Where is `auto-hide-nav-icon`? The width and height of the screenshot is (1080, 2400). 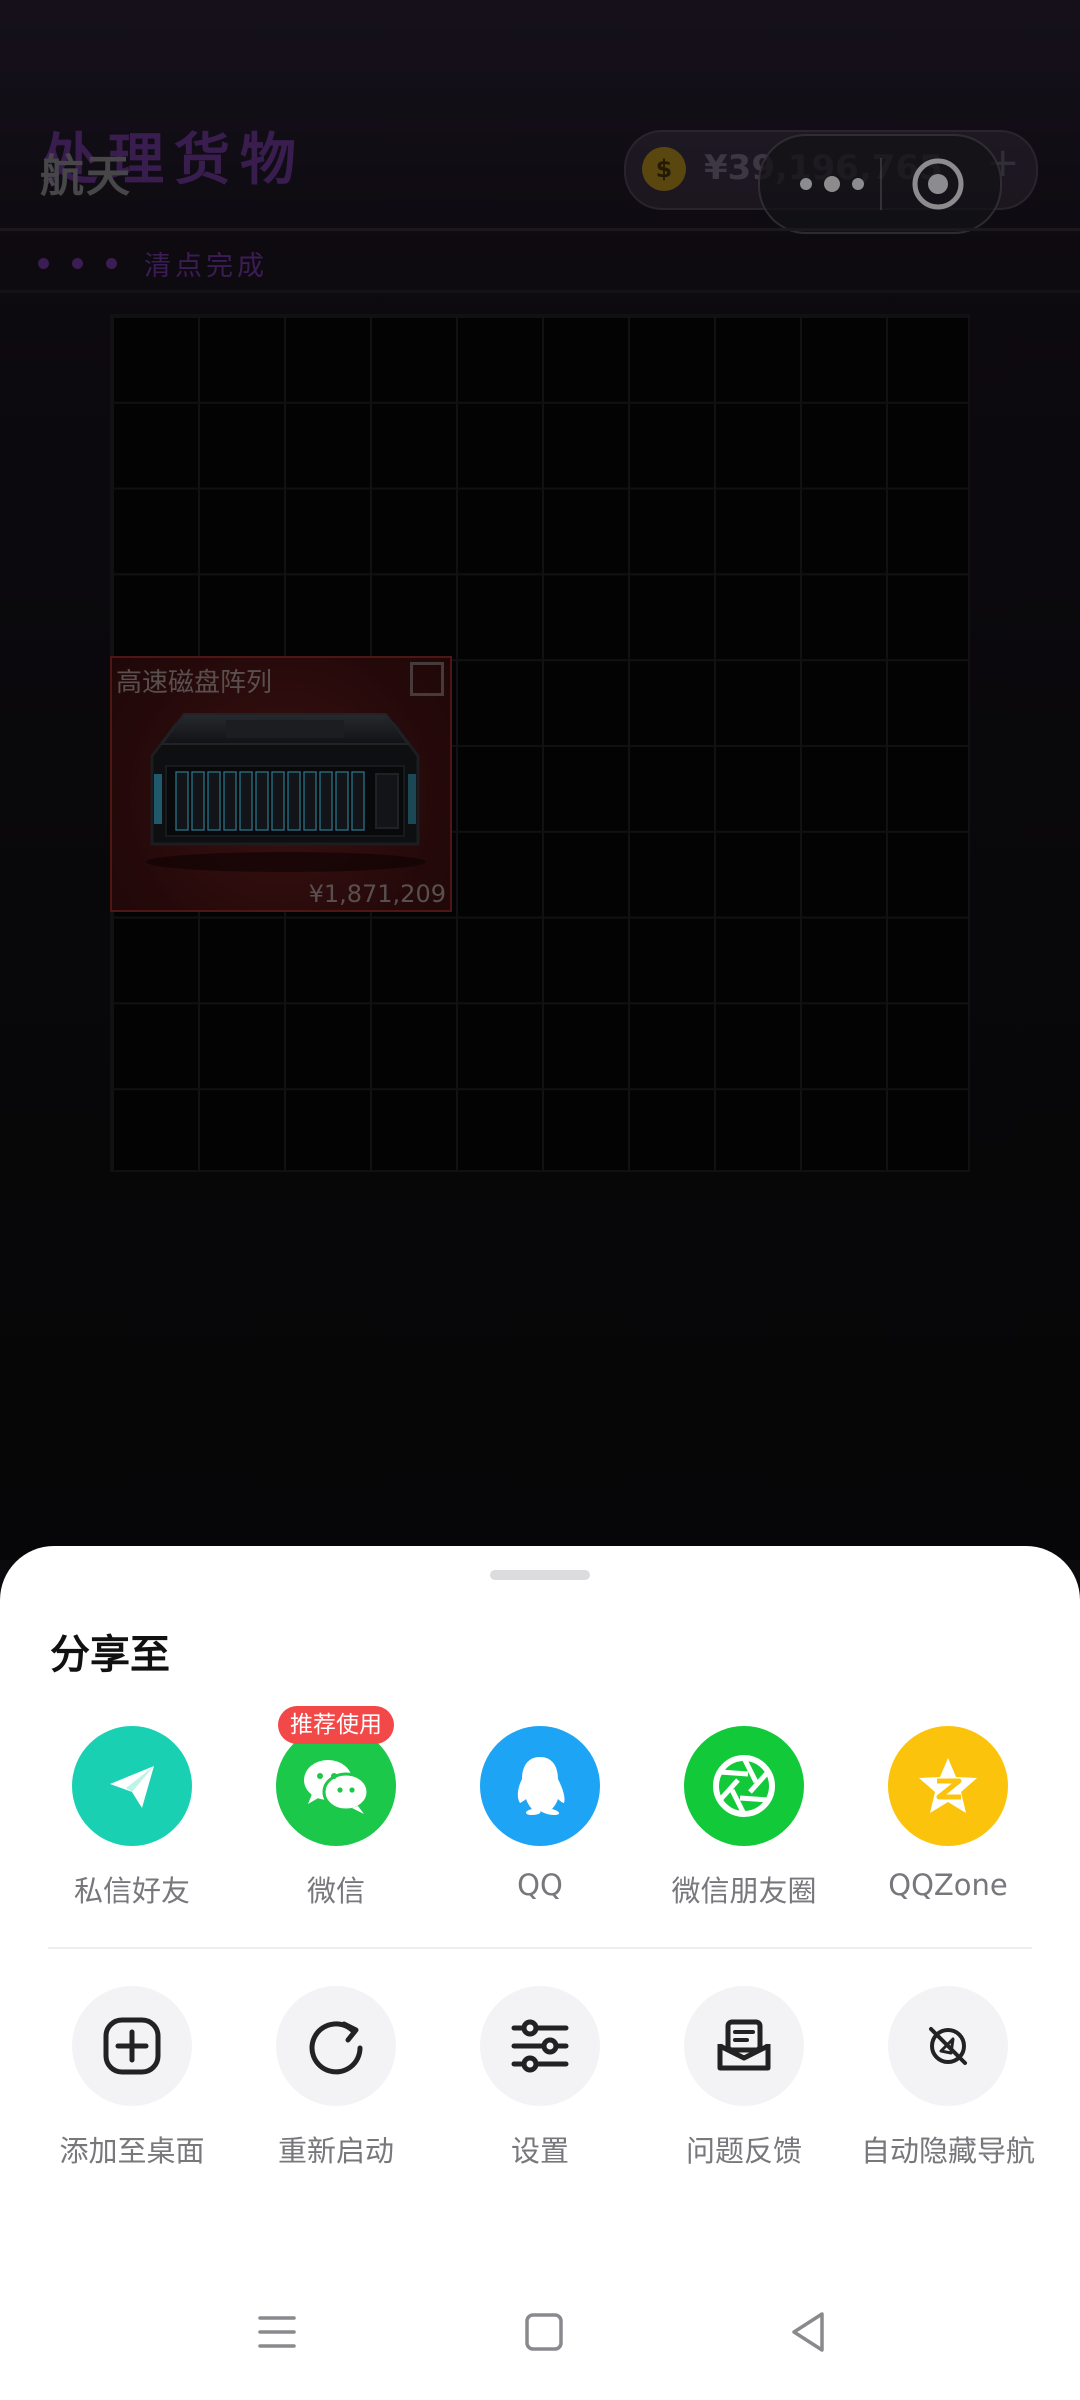 auto-hide-nav-icon is located at coordinates (948, 2046).